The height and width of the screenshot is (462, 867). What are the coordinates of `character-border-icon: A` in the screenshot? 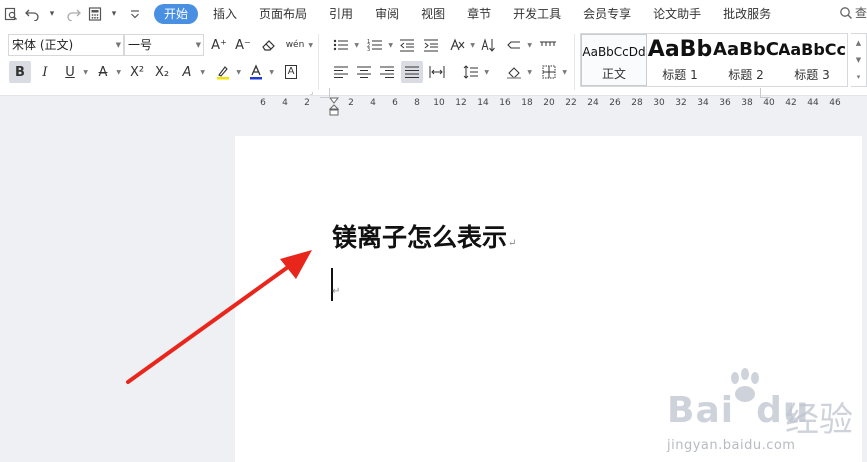 It's located at (291, 72).